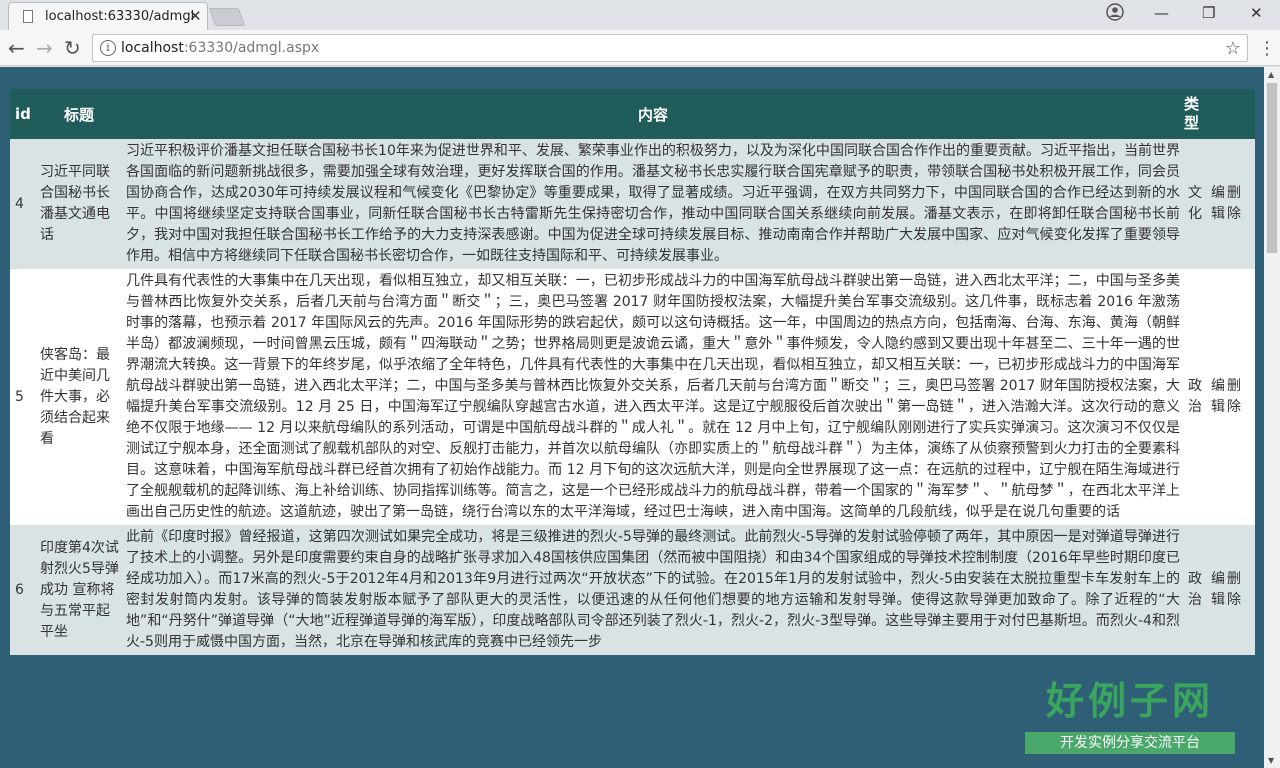  I want to click on scroll-up-icon: ▲, so click(1271, 74).